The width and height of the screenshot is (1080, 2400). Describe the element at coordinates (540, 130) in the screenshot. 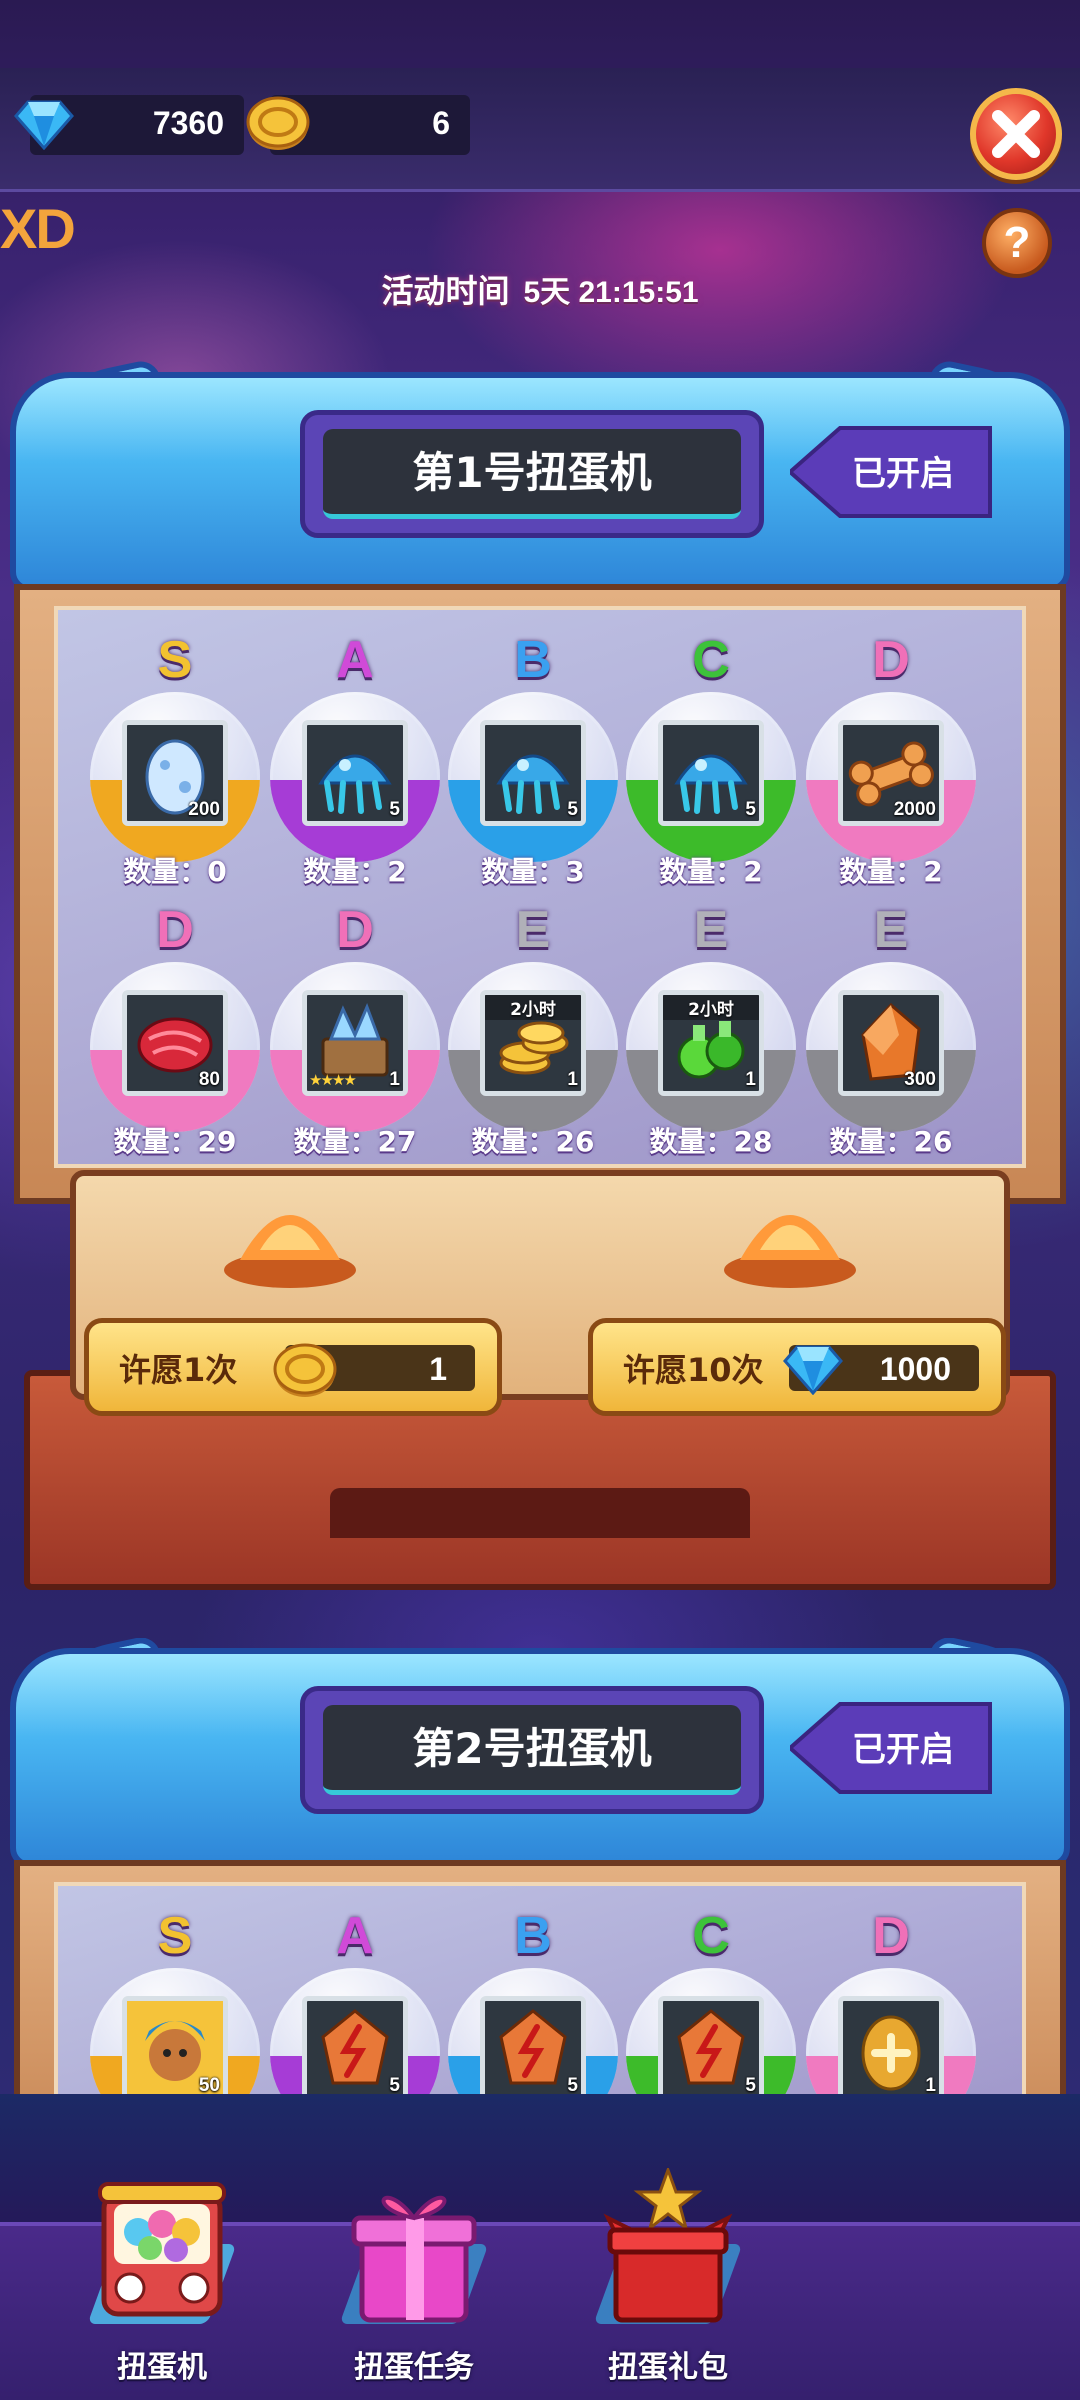

I see `currency-bar: 7360 6` at that location.